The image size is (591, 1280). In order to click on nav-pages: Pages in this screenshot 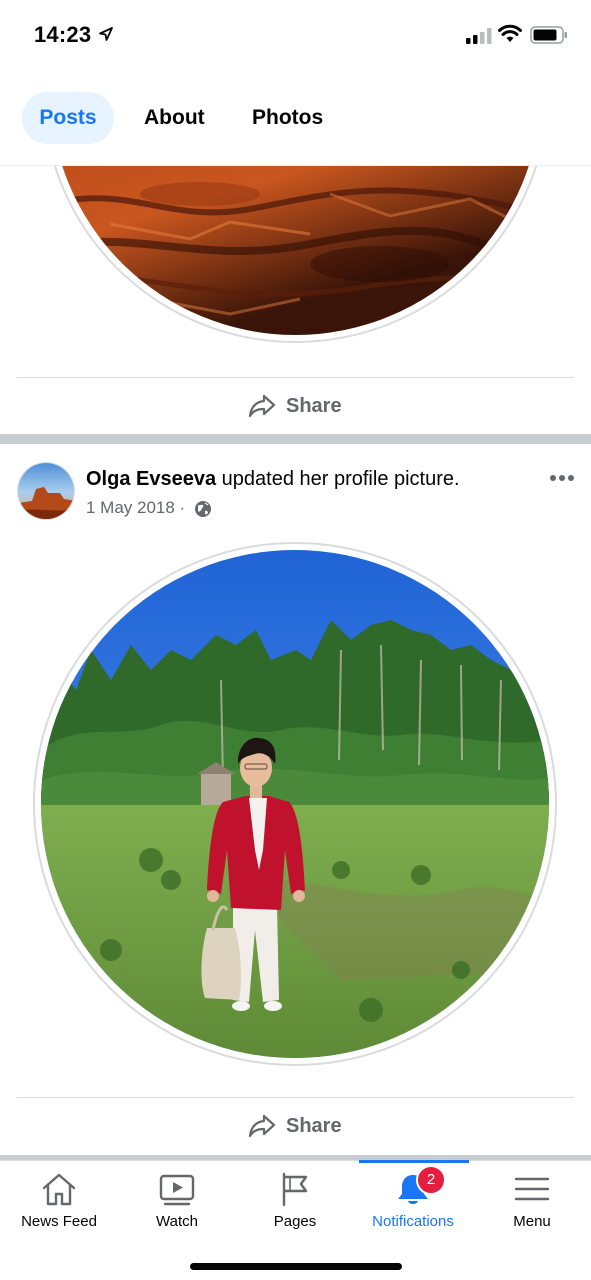, I will do `click(295, 1201)`.